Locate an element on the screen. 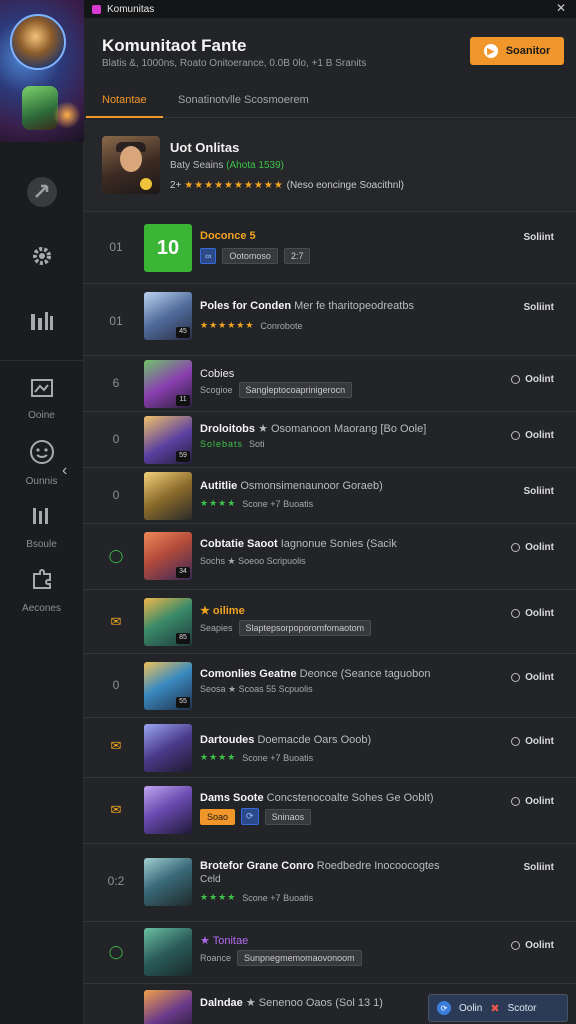  avatar-face-shape is located at coordinates (131, 159).